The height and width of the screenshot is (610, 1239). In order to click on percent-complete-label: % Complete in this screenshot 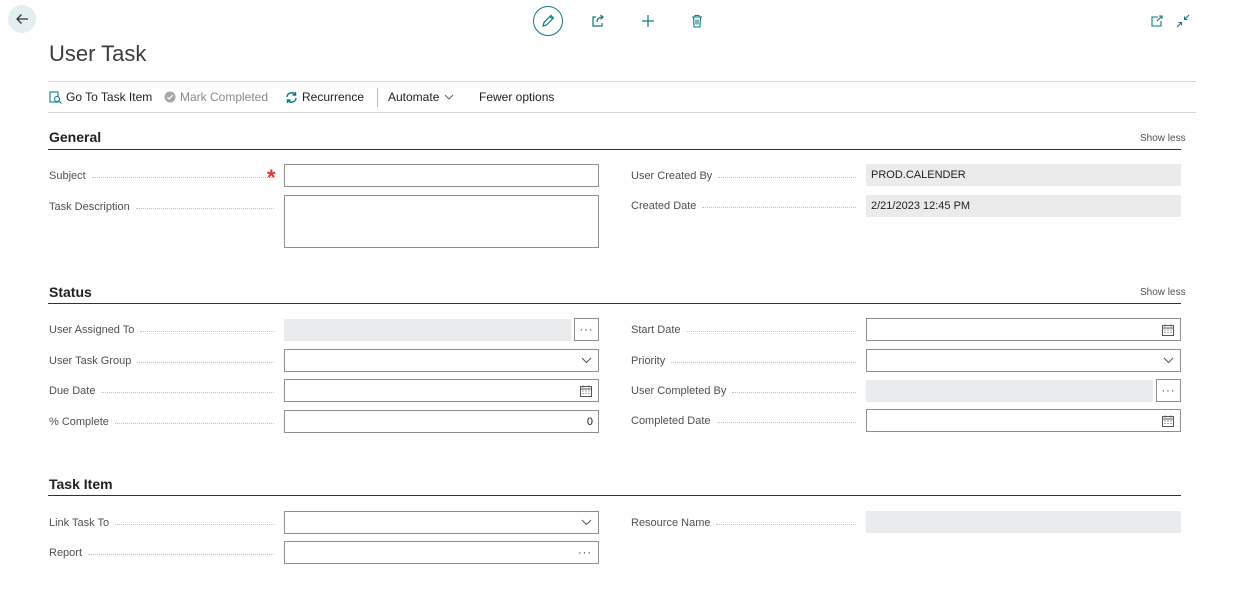, I will do `click(161, 422)`.